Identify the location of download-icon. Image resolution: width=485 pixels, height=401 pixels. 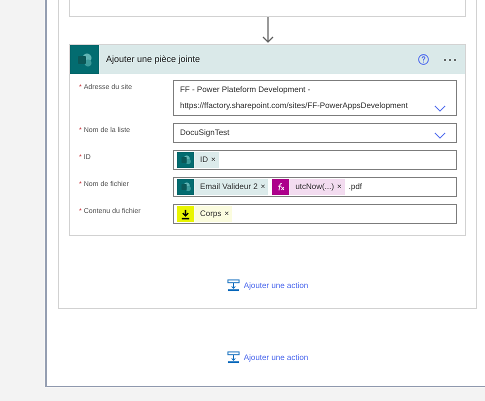
(185, 214).